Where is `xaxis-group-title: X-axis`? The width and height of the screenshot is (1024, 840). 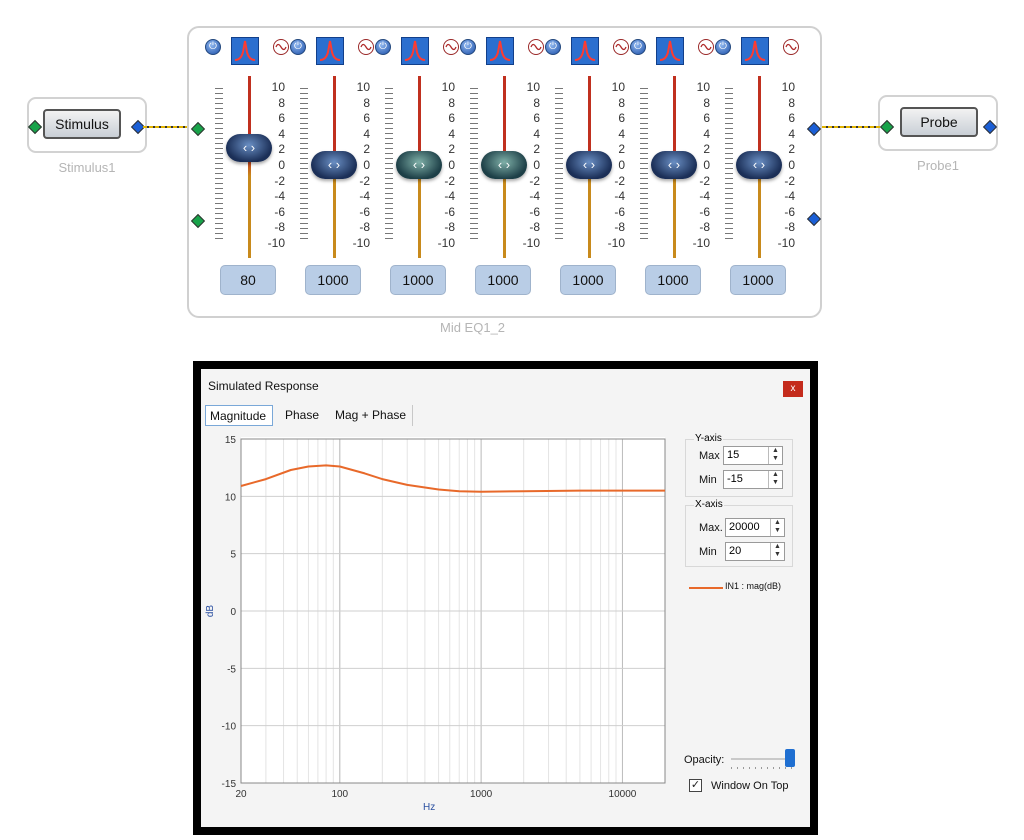 xaxis-group-title: X-axis is located at coordinates (709, 504).